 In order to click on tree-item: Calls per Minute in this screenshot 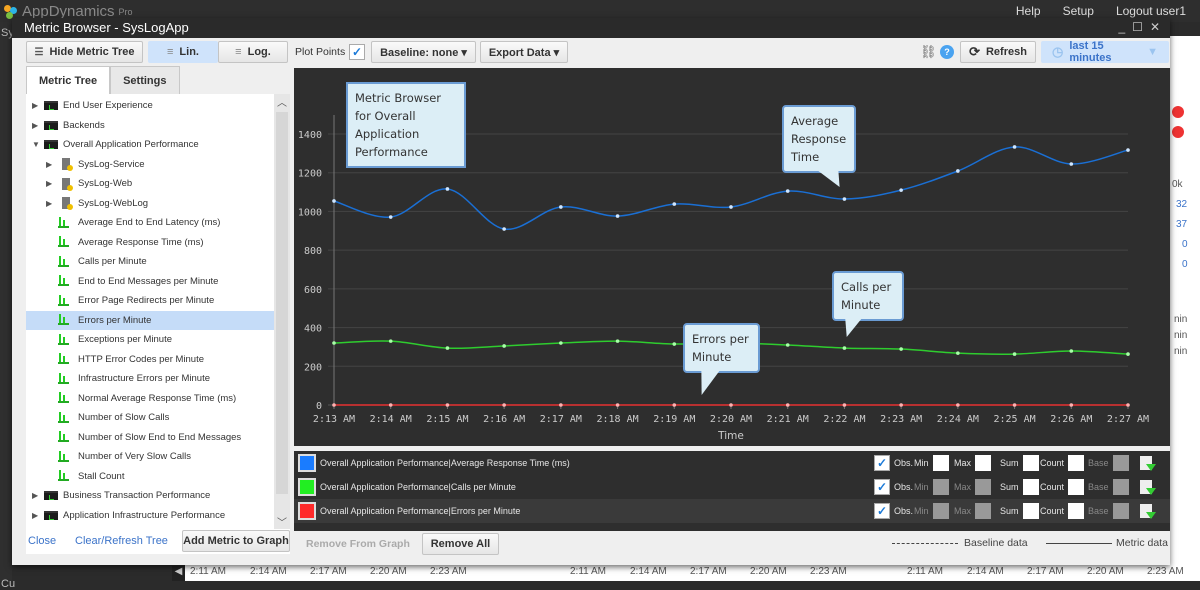, I will do `click(150, 261)`.